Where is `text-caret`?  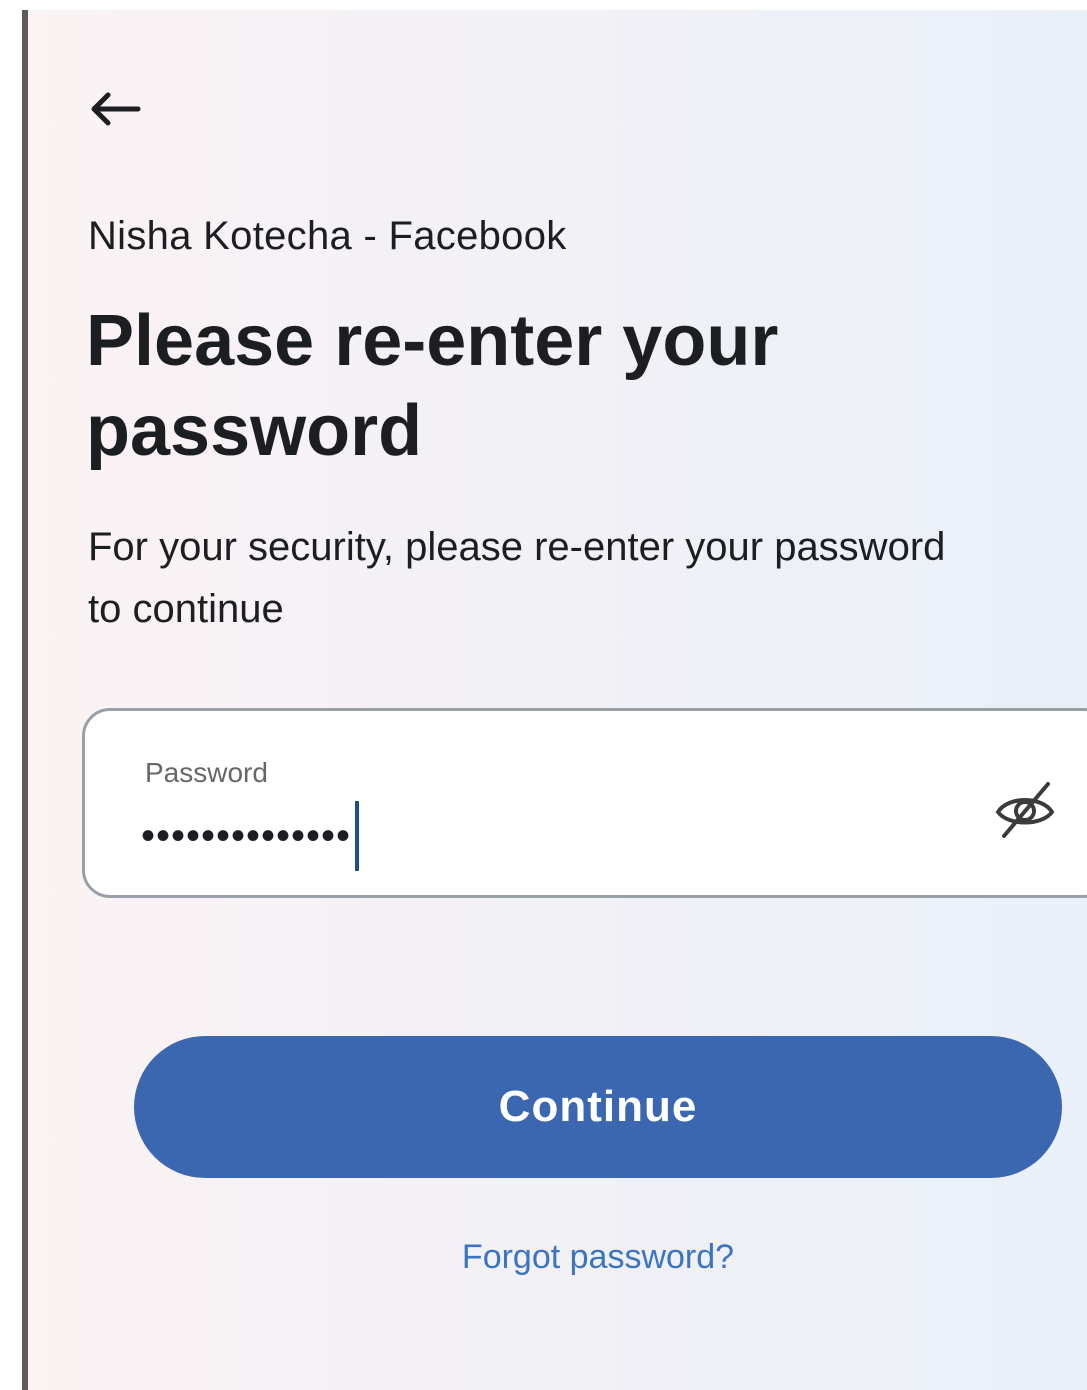 text-caret is located at coordinates (357, 836).